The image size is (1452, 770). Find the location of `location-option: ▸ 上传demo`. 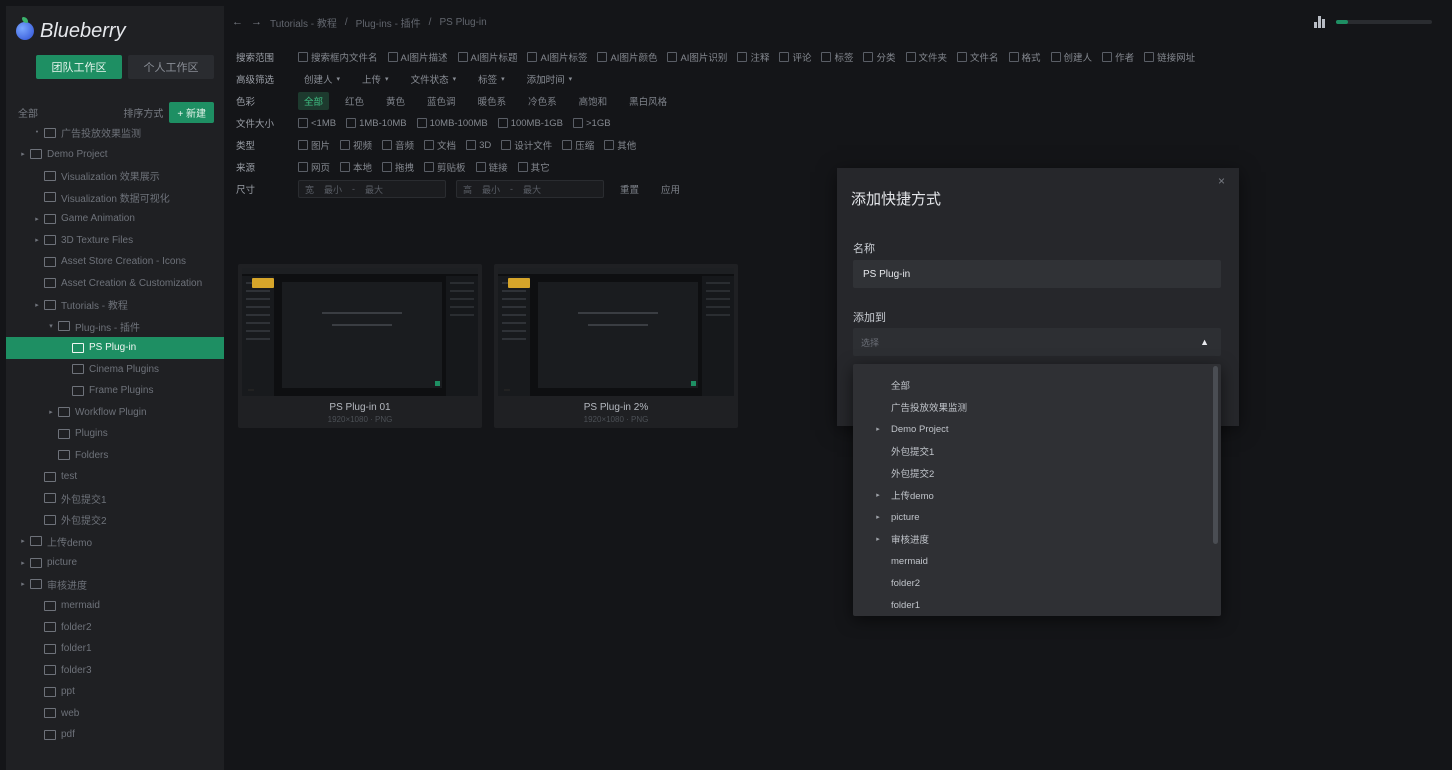

location-option: ▸ 上传demo is located at coordinates (1030, 495).